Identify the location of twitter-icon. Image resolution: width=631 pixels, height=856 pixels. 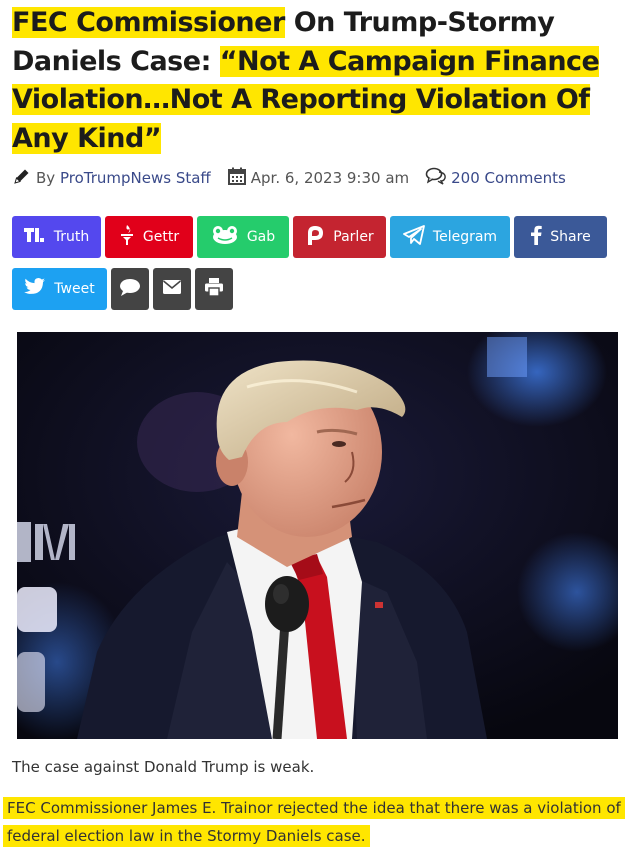
(39, 289).